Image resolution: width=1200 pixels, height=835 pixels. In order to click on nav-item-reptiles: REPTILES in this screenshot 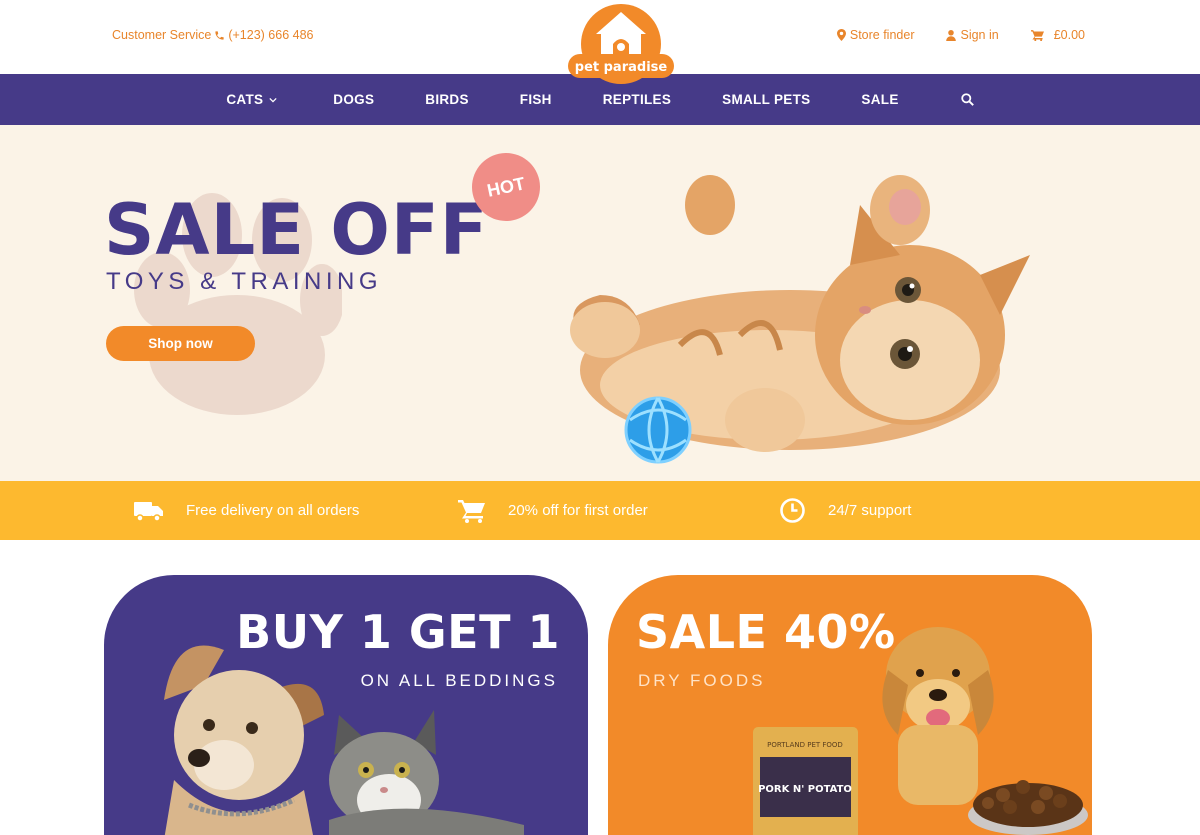, I will do `click(637, 99)`.